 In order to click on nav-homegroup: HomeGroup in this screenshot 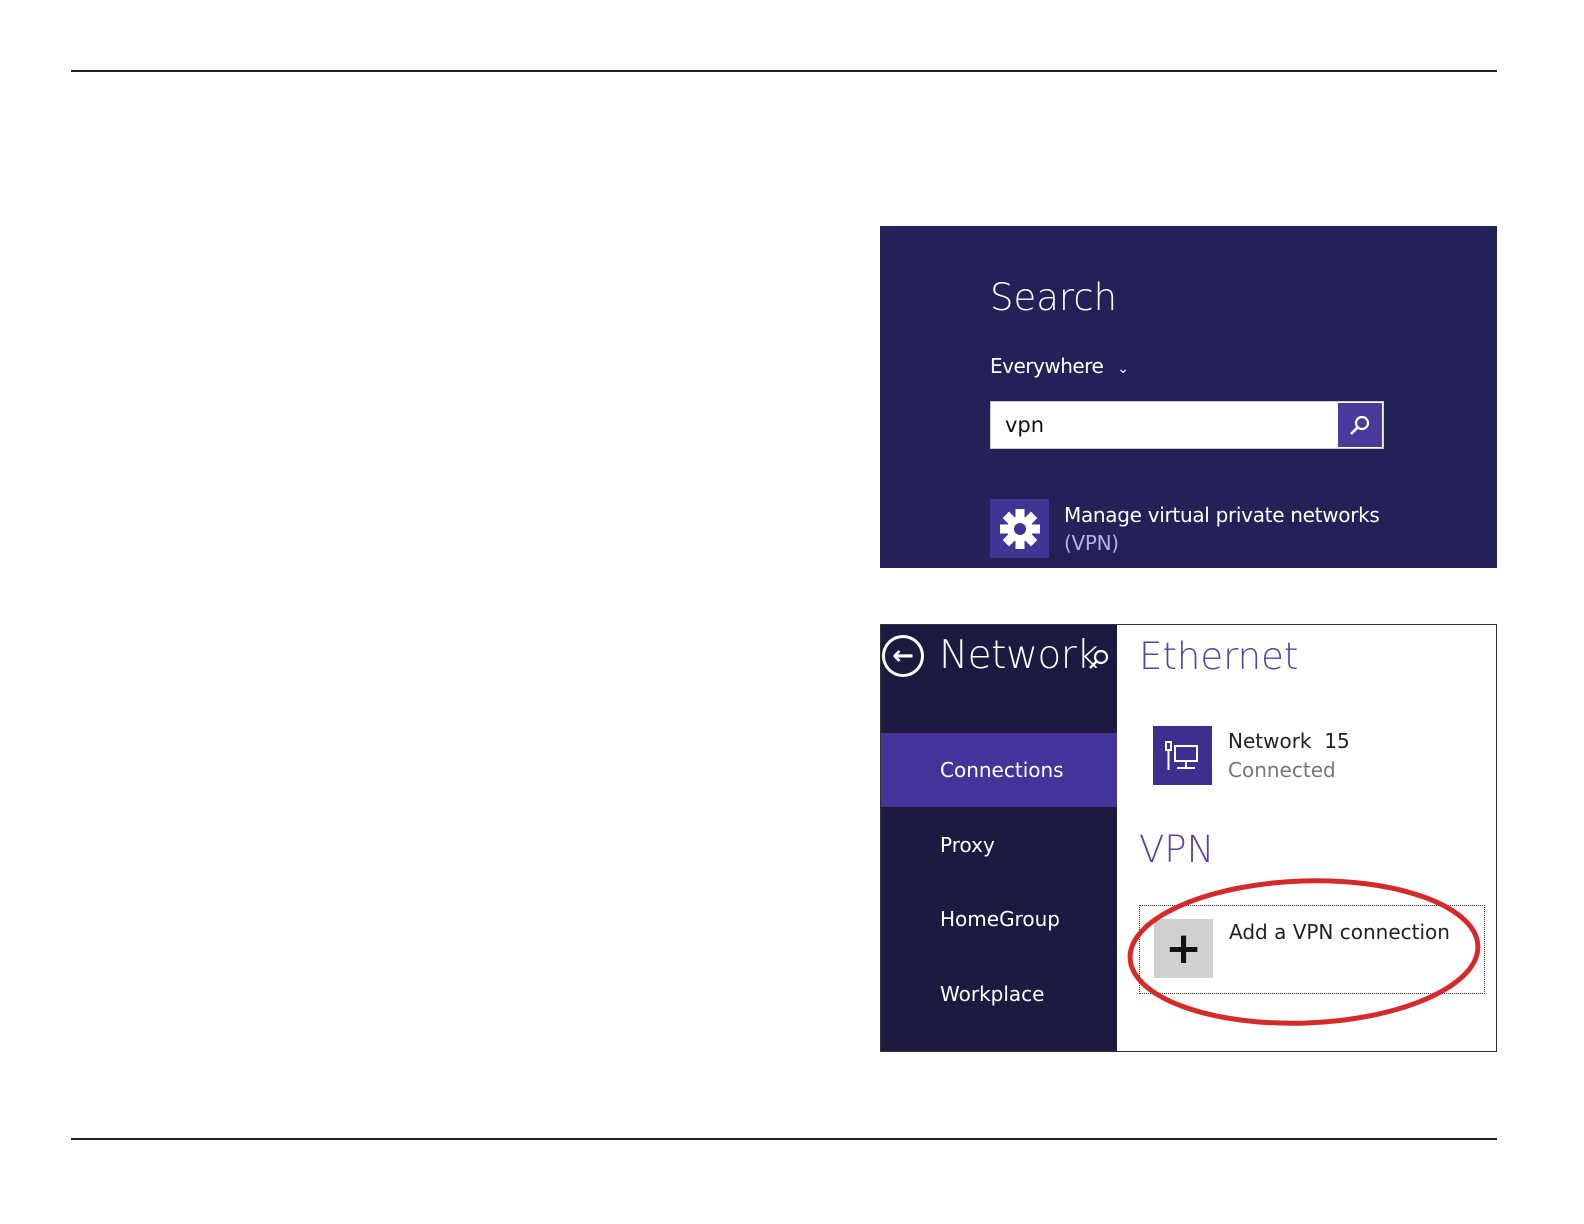, I will do `click(999, 919)`.